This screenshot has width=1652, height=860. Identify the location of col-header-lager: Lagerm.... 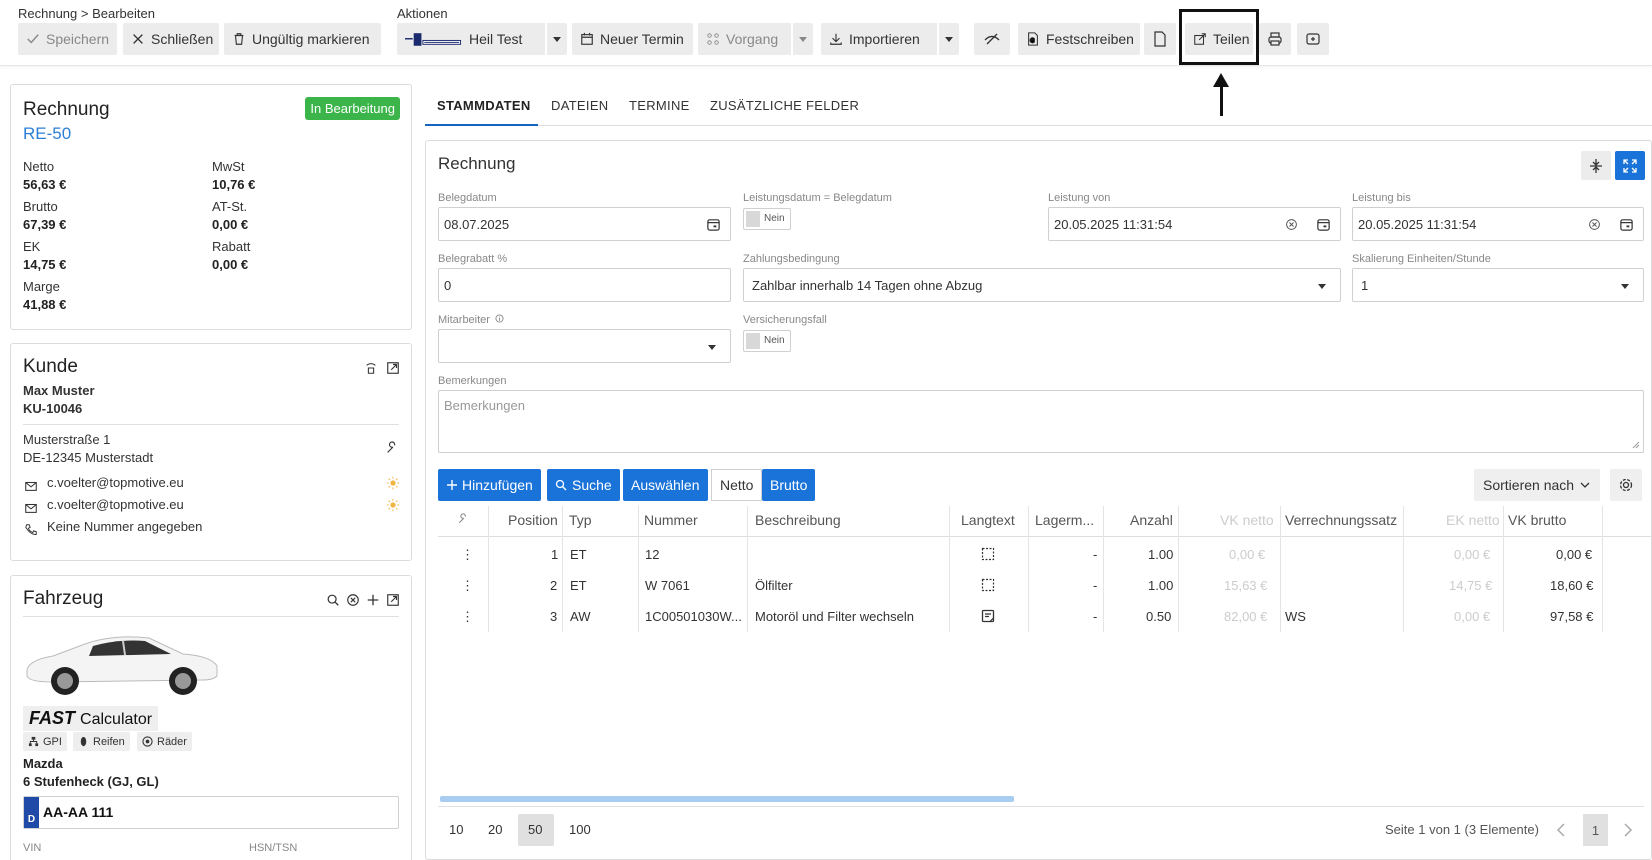
(1064, 520).